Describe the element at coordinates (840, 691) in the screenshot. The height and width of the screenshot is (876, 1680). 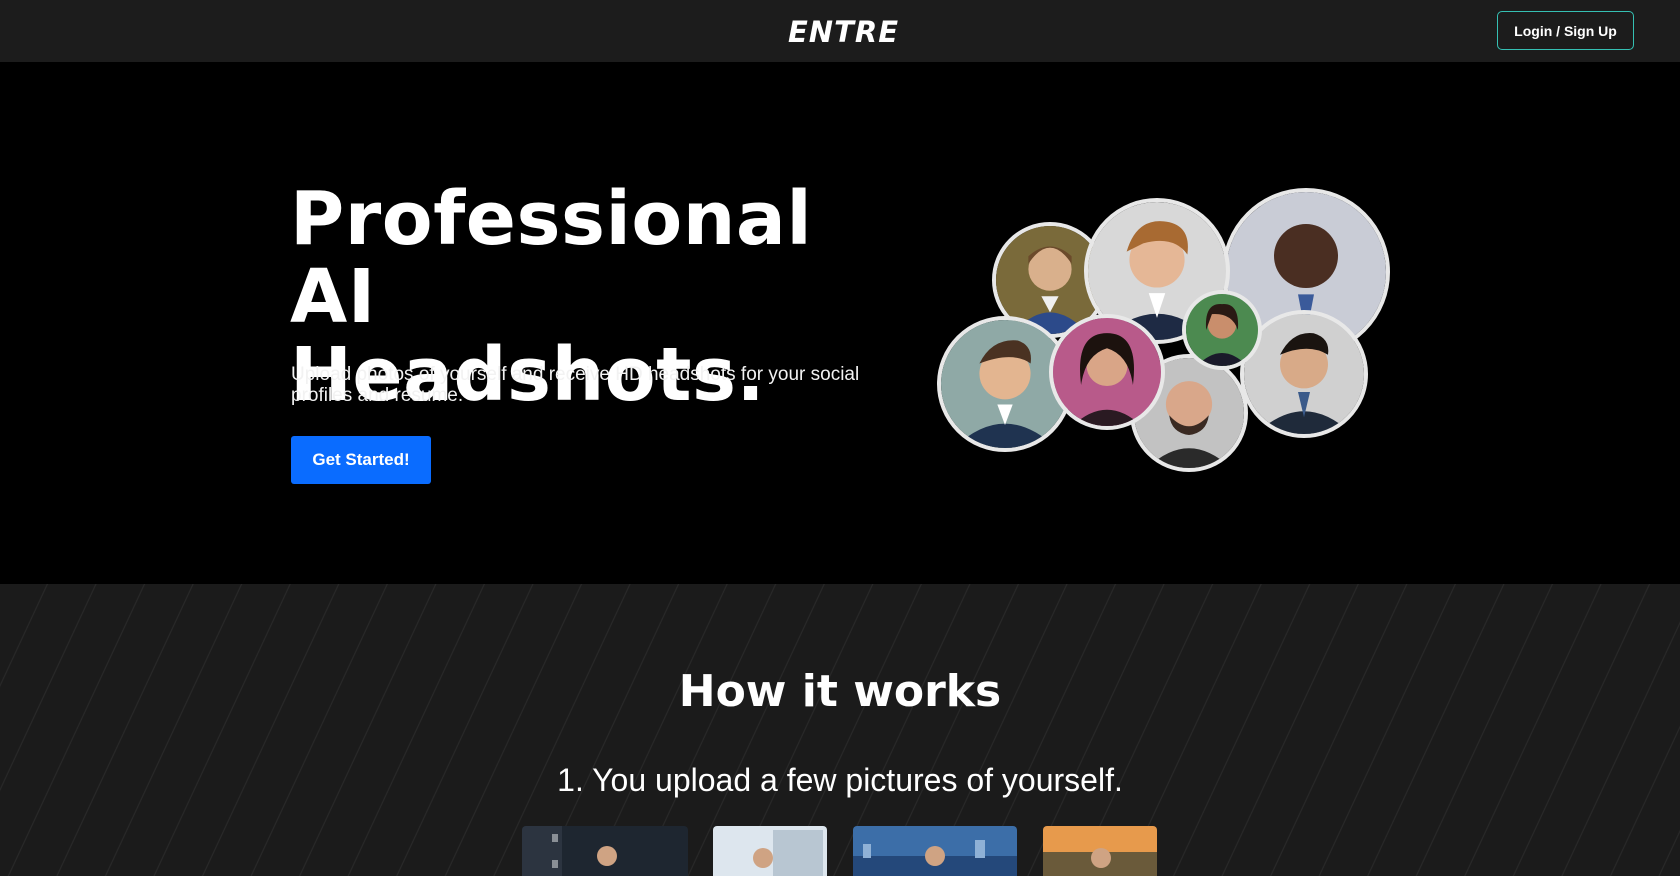
I see `section-title: How it works` at that location.